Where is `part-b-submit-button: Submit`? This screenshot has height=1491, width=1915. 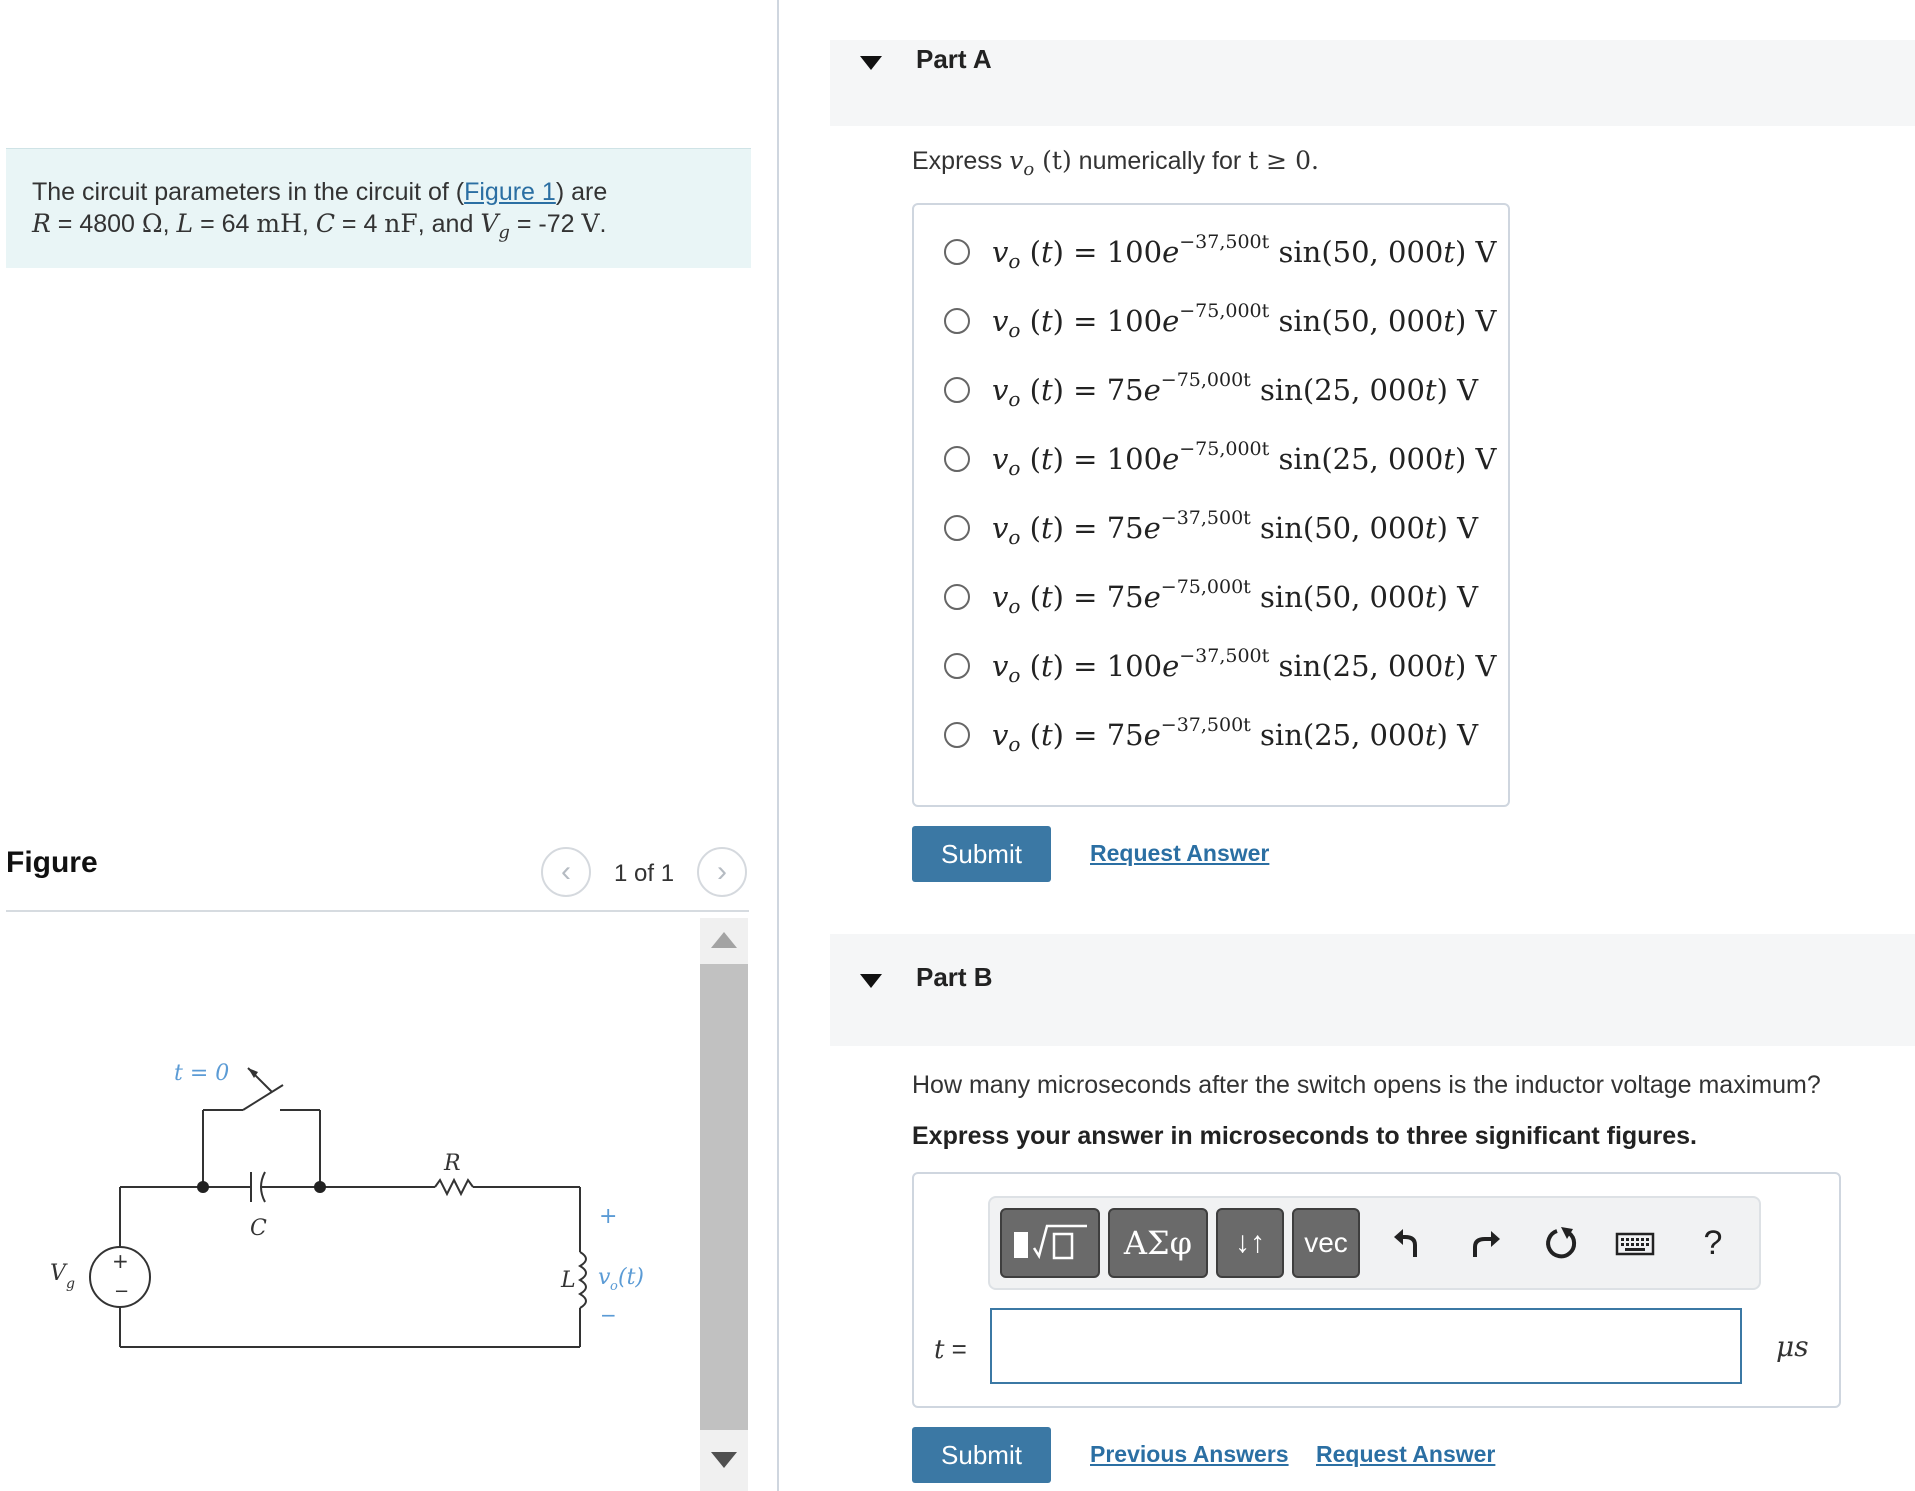
part-b-submit-button: Submit is located at coordinates (981, 1455).